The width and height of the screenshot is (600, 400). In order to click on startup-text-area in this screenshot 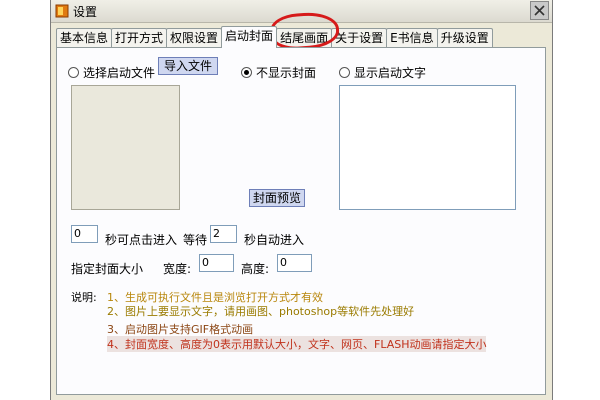, I will do `click(427, 147)`.